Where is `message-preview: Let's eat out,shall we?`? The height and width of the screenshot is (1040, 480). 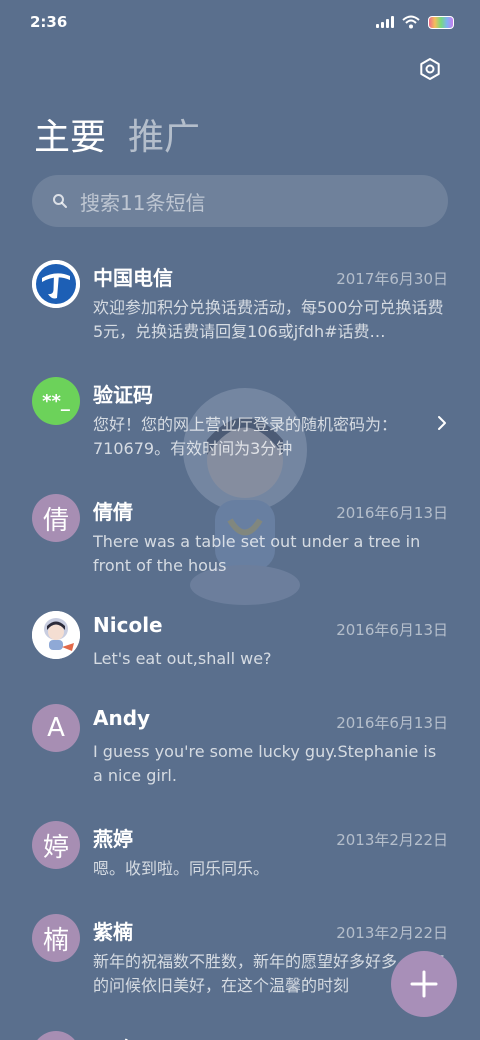 message-preview: Let's eat out,shall we? is located at coordinates (182, 658).